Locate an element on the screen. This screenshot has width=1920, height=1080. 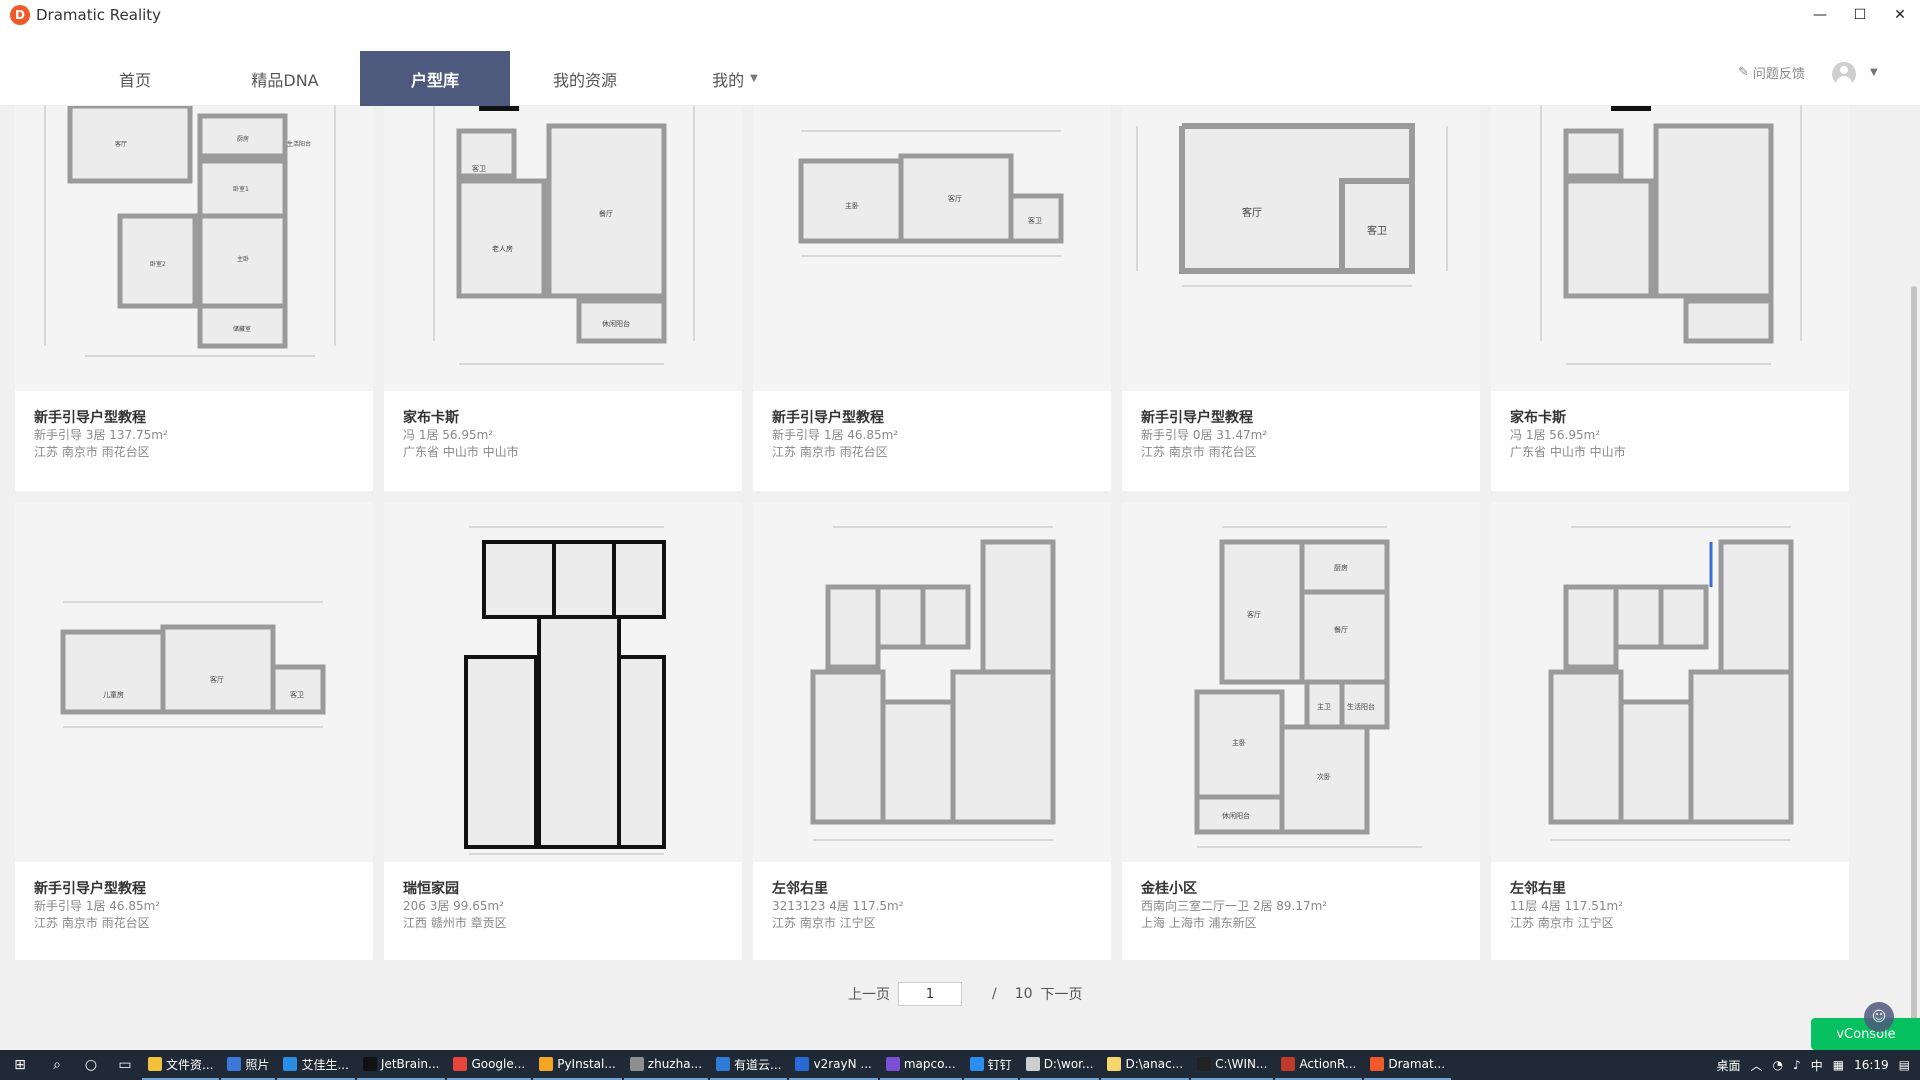
app-logo-icon: D is located at coordinates (20, 15).